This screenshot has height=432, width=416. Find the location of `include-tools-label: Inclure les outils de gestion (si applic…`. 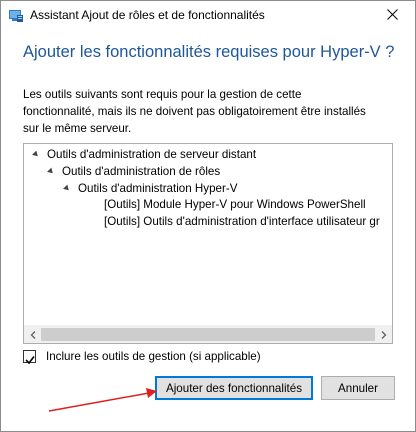

include-tools-label: Inclure les outils de gestion (si applic… is located at coordinates (153, 356).